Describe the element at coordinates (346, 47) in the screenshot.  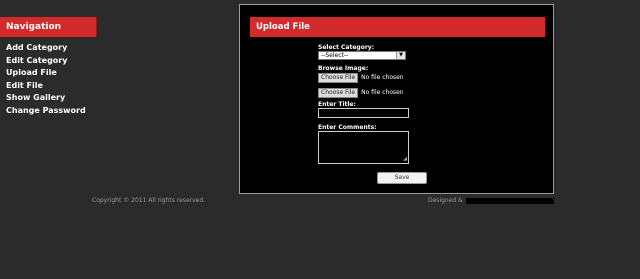
I see `category-label: Select Category:` at that location.